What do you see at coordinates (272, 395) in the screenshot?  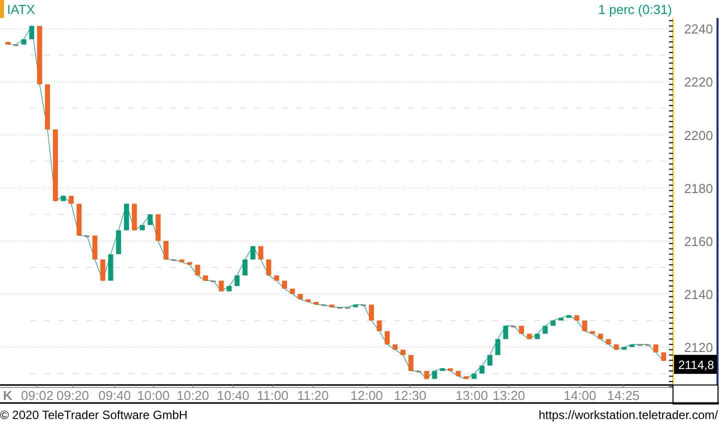 I see `axis-label: 11:00` at bounding box center [272, 395].